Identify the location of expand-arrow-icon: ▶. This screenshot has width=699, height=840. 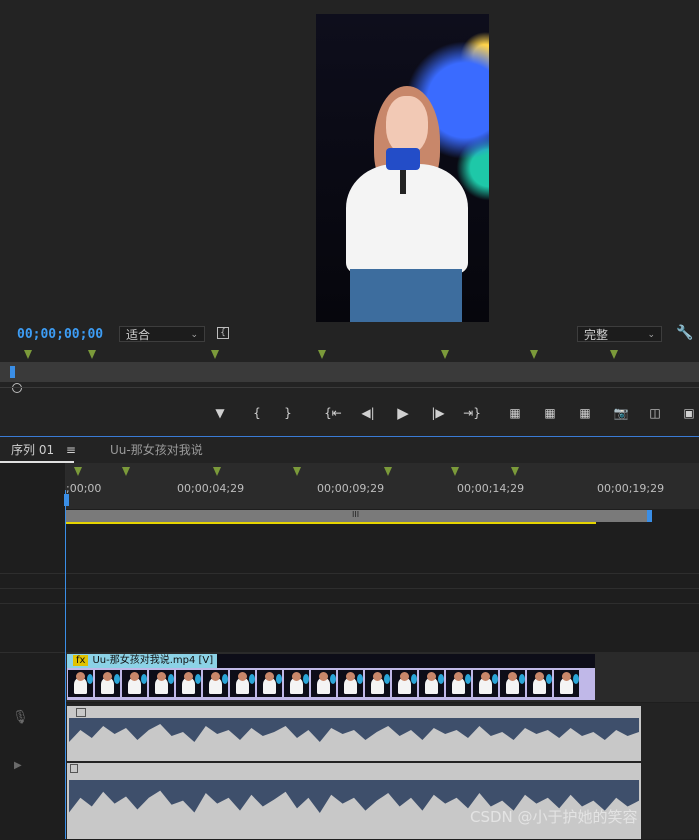
(18, 765).